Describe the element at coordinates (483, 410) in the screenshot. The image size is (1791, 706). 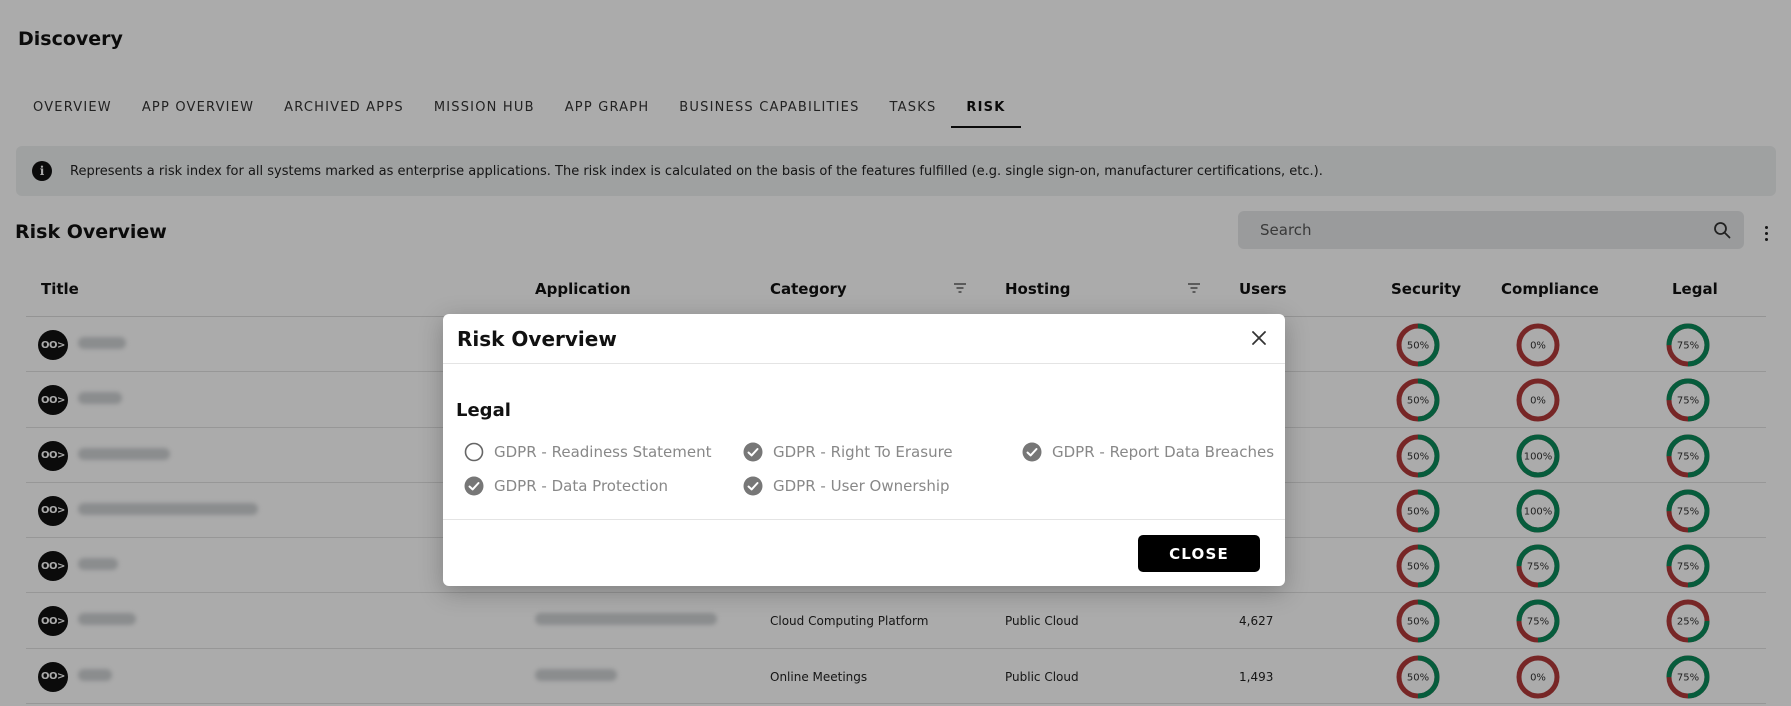
I see `modal-section-title: Legal` at that location.